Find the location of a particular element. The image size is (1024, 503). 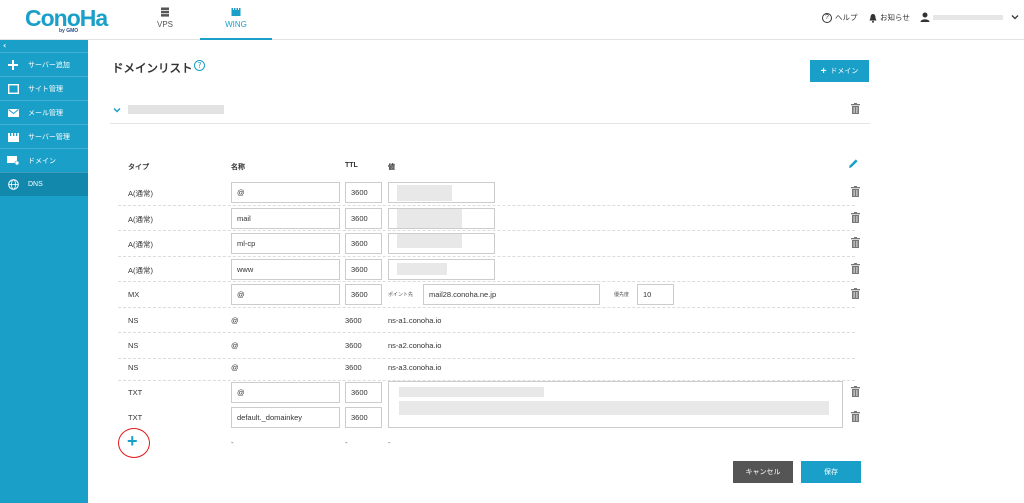

top-header: ConoHa by GMO VPS WING ? ヘルプ お知らせ is located at coordinates (512, 20).